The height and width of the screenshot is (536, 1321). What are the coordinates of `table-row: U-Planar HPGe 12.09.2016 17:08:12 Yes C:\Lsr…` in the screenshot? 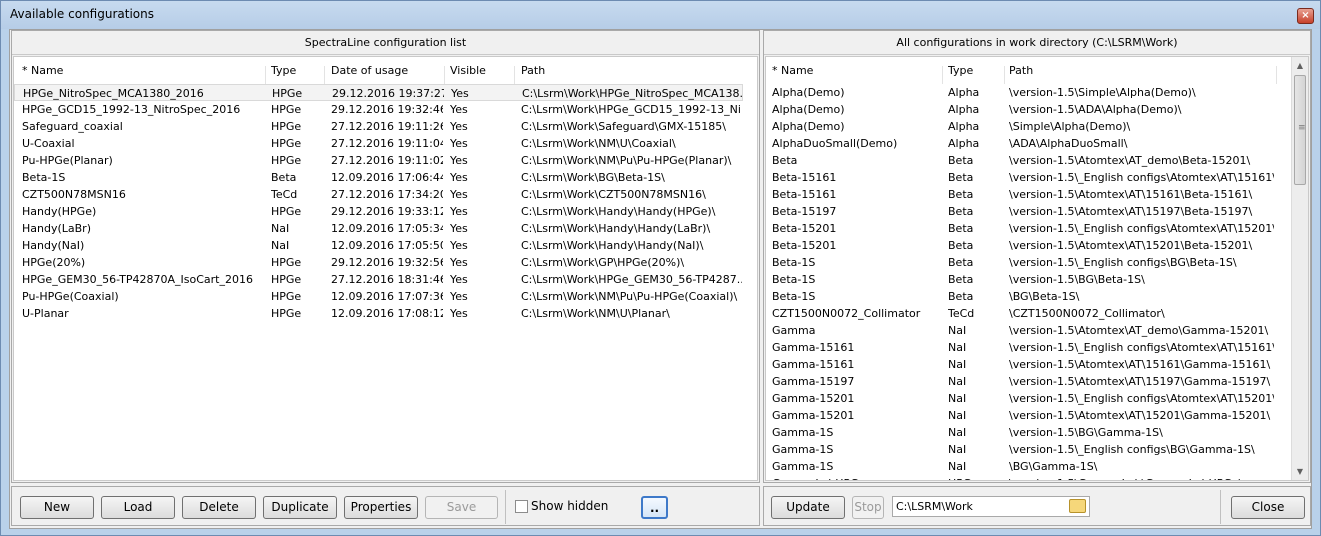 It's located at (378, 313).